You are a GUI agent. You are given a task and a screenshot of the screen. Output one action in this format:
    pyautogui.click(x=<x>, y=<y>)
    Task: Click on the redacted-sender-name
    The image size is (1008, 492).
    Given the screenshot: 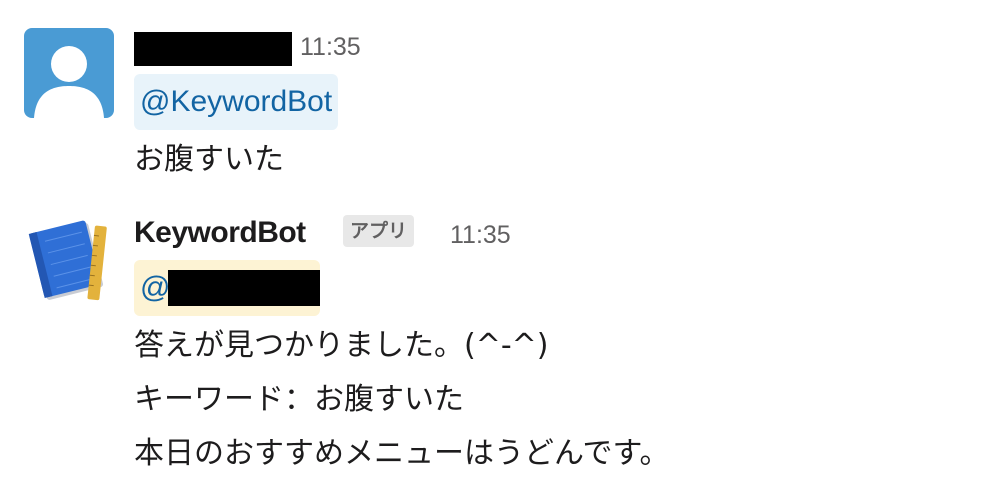 What is the action you would take?
    pyautogui.click(x=213, y=49)
    